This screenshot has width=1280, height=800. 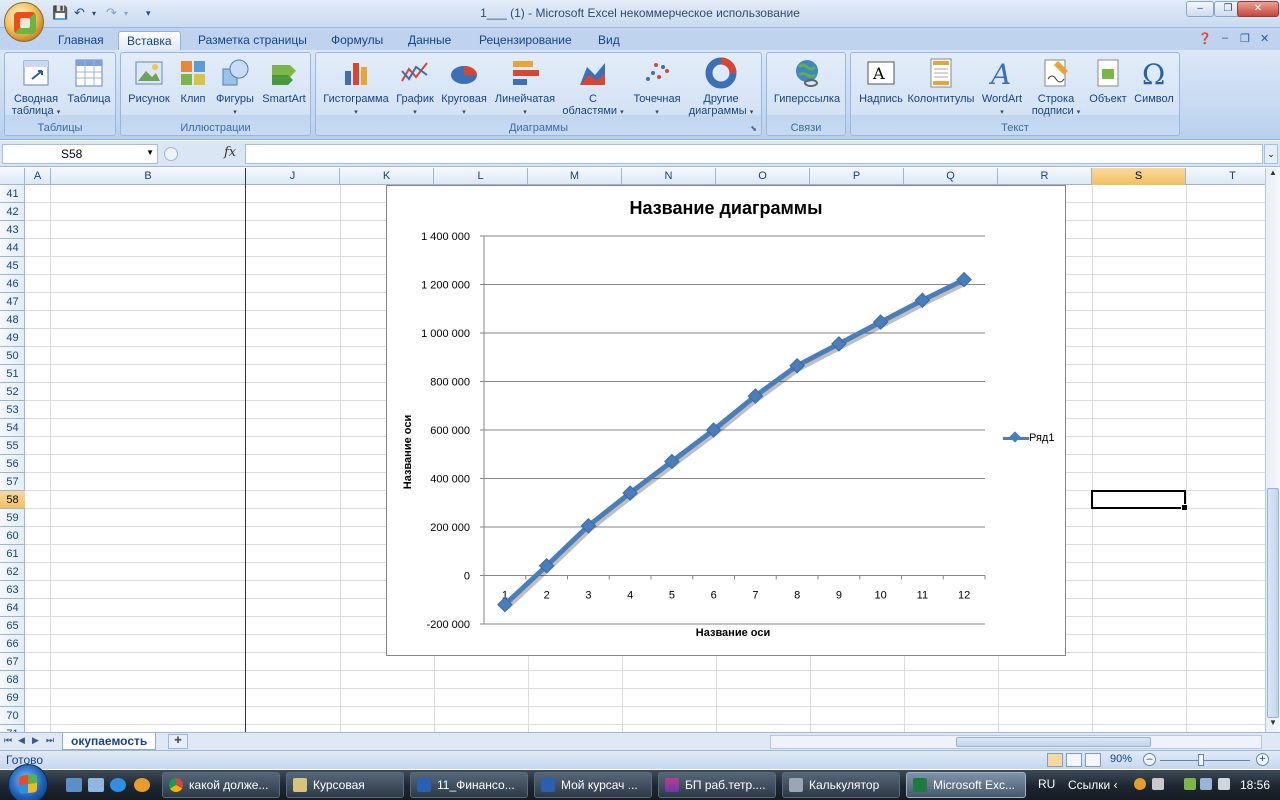 What do you see at coordinates (525, 40) in the screenshot?
I see `tab-review: Рецензирование` at bounding box center [525, 40].